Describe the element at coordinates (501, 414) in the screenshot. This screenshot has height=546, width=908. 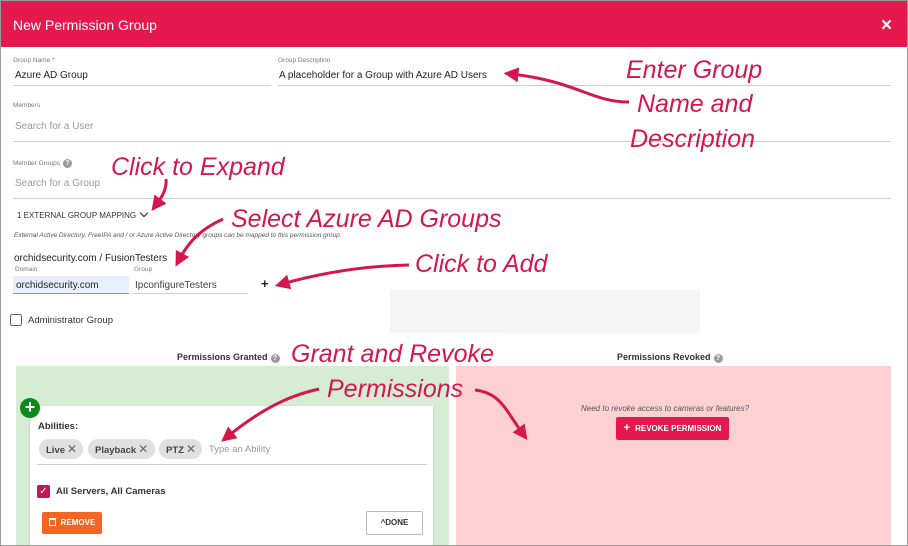
I see `arrow-to-revoke` at that location.